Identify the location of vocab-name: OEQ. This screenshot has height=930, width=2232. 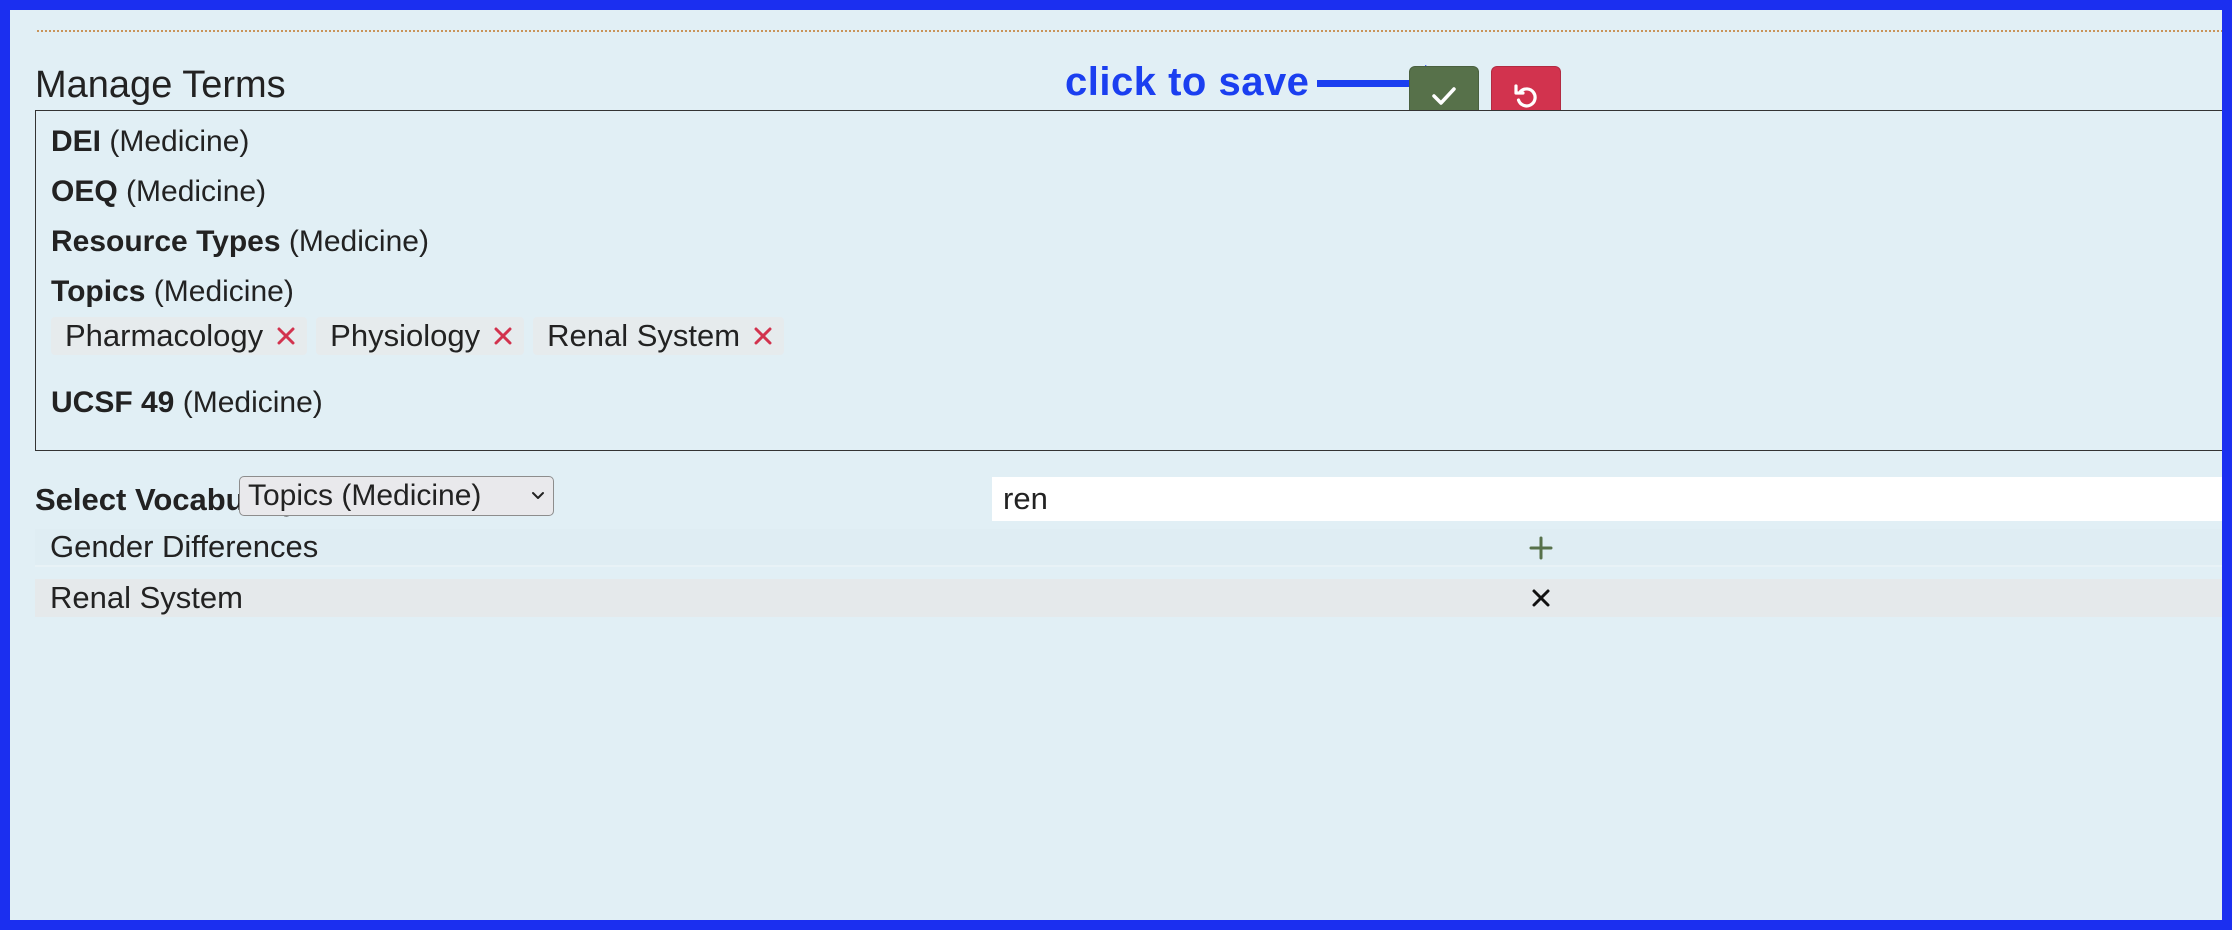
(84, 191).